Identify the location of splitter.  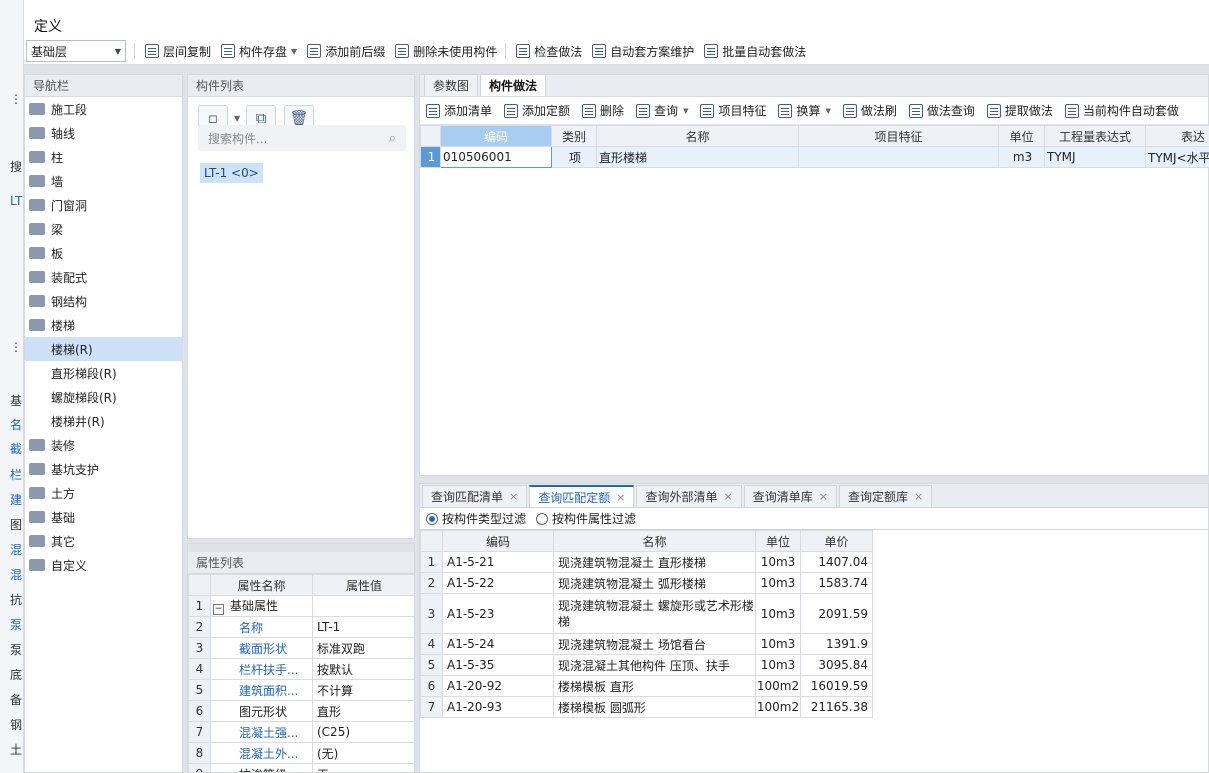
(301, 548).